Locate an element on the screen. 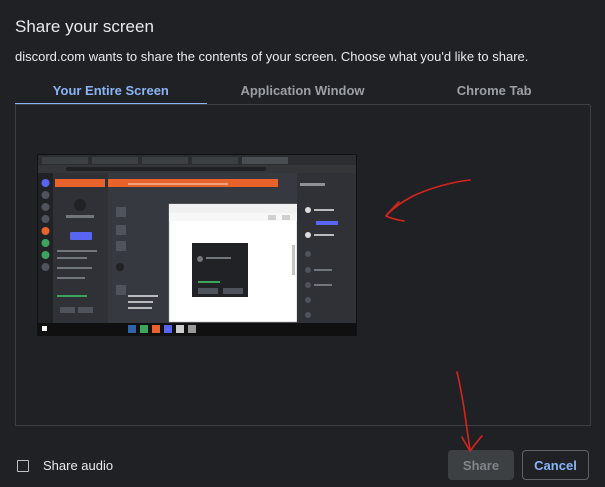  share-audio-label: Share audio is located at coordinates (78, 465).